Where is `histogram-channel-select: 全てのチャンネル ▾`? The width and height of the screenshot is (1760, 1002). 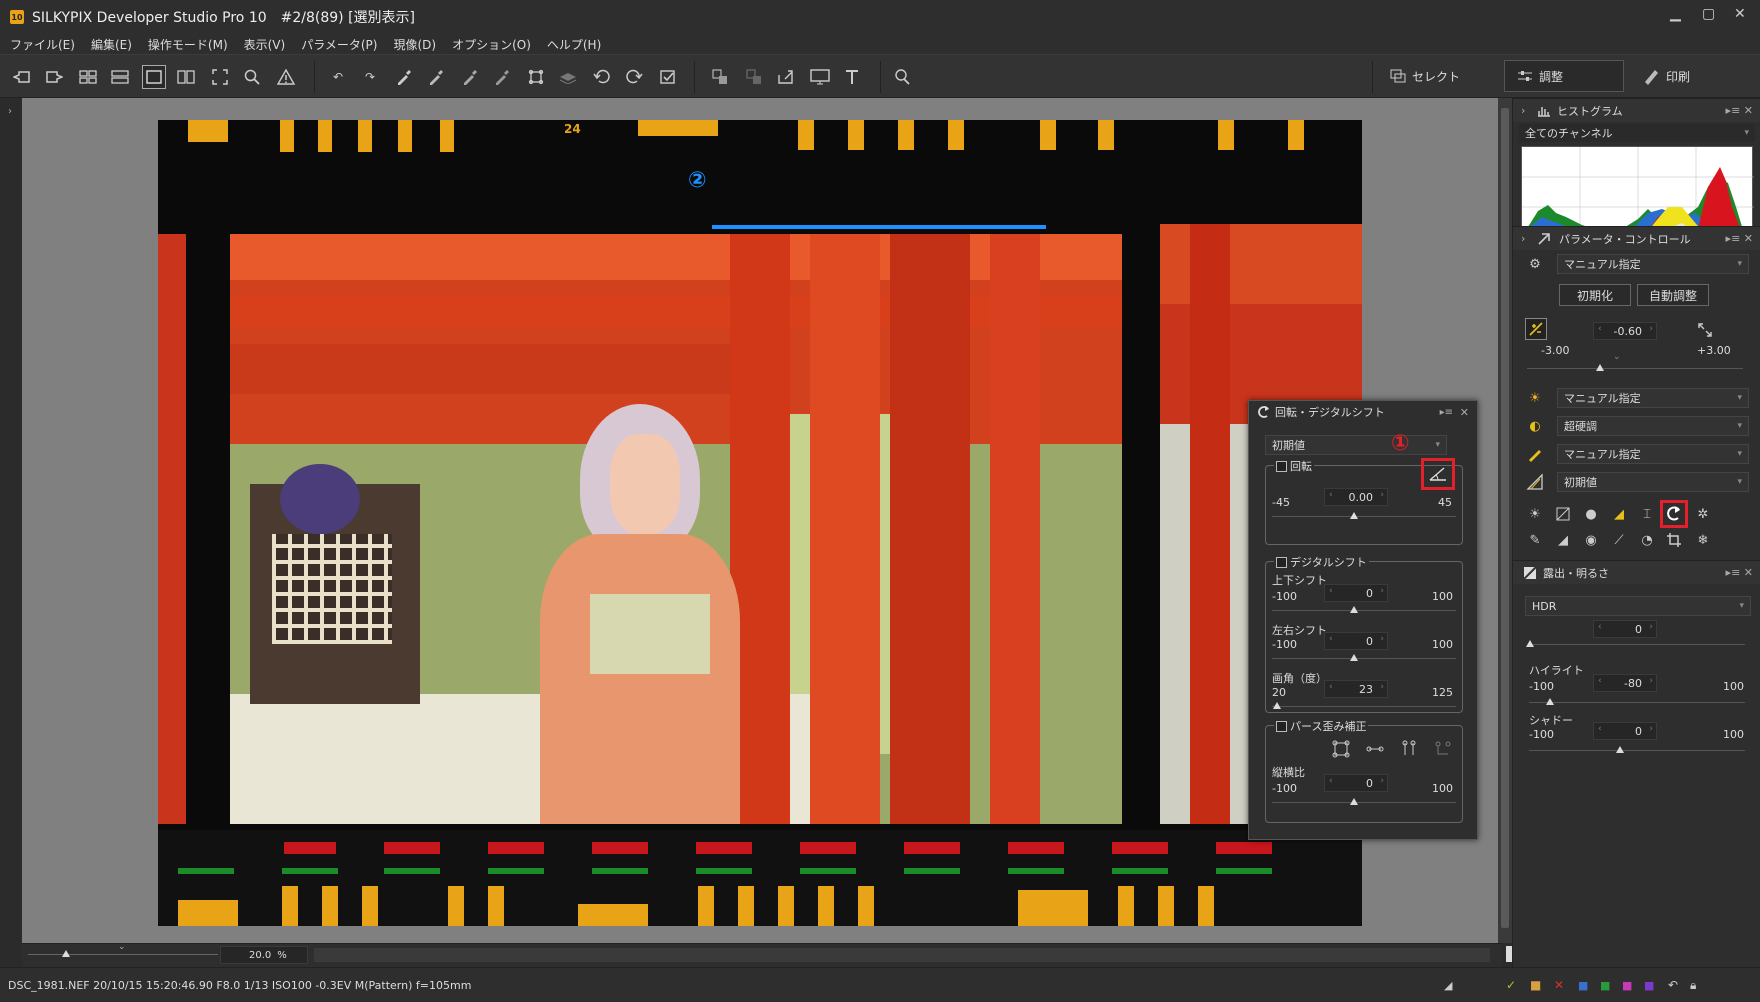
histogram-channel-select: 全てのチャンネル ▾ is located at coordinates (1637, 133).